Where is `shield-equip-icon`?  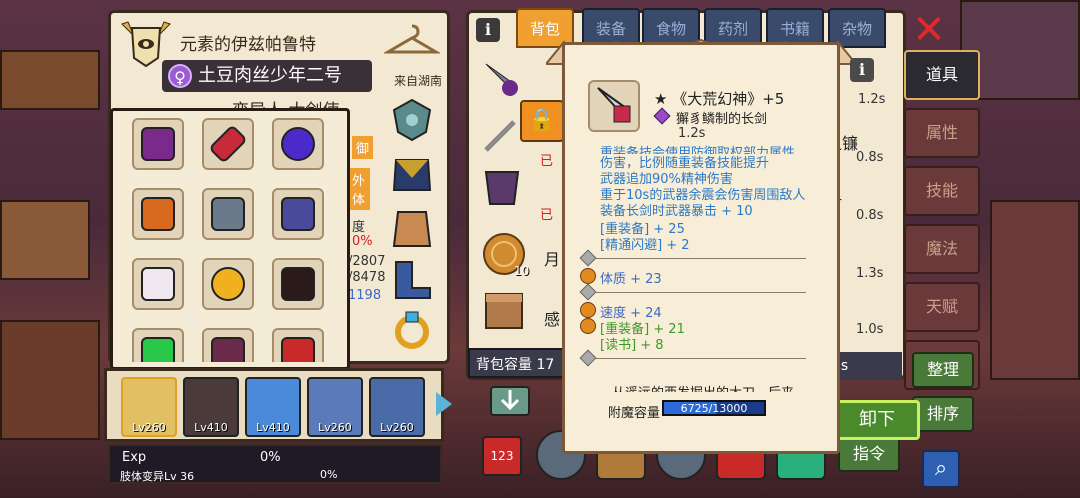
shield-equip-icon is located at coordinates (412, 120).